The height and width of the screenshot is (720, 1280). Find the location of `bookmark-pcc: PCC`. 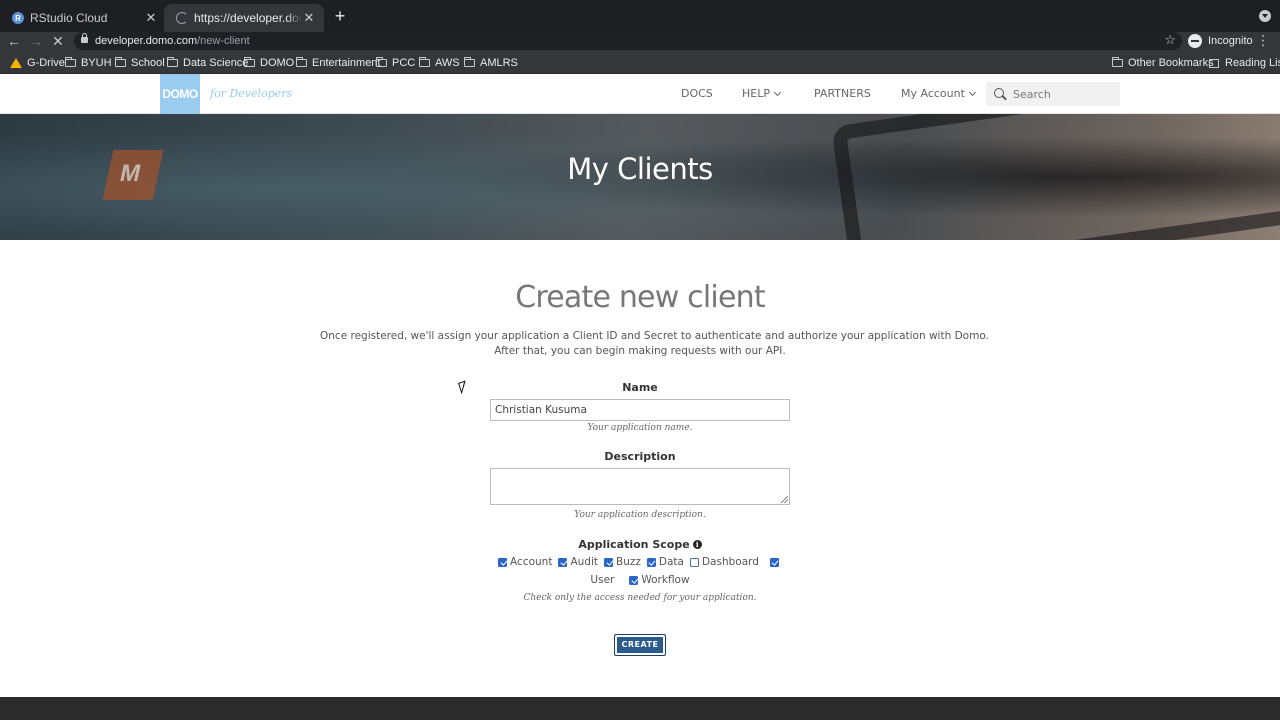

bookmark-pcc: PCC is located at coordinates (395, 63).